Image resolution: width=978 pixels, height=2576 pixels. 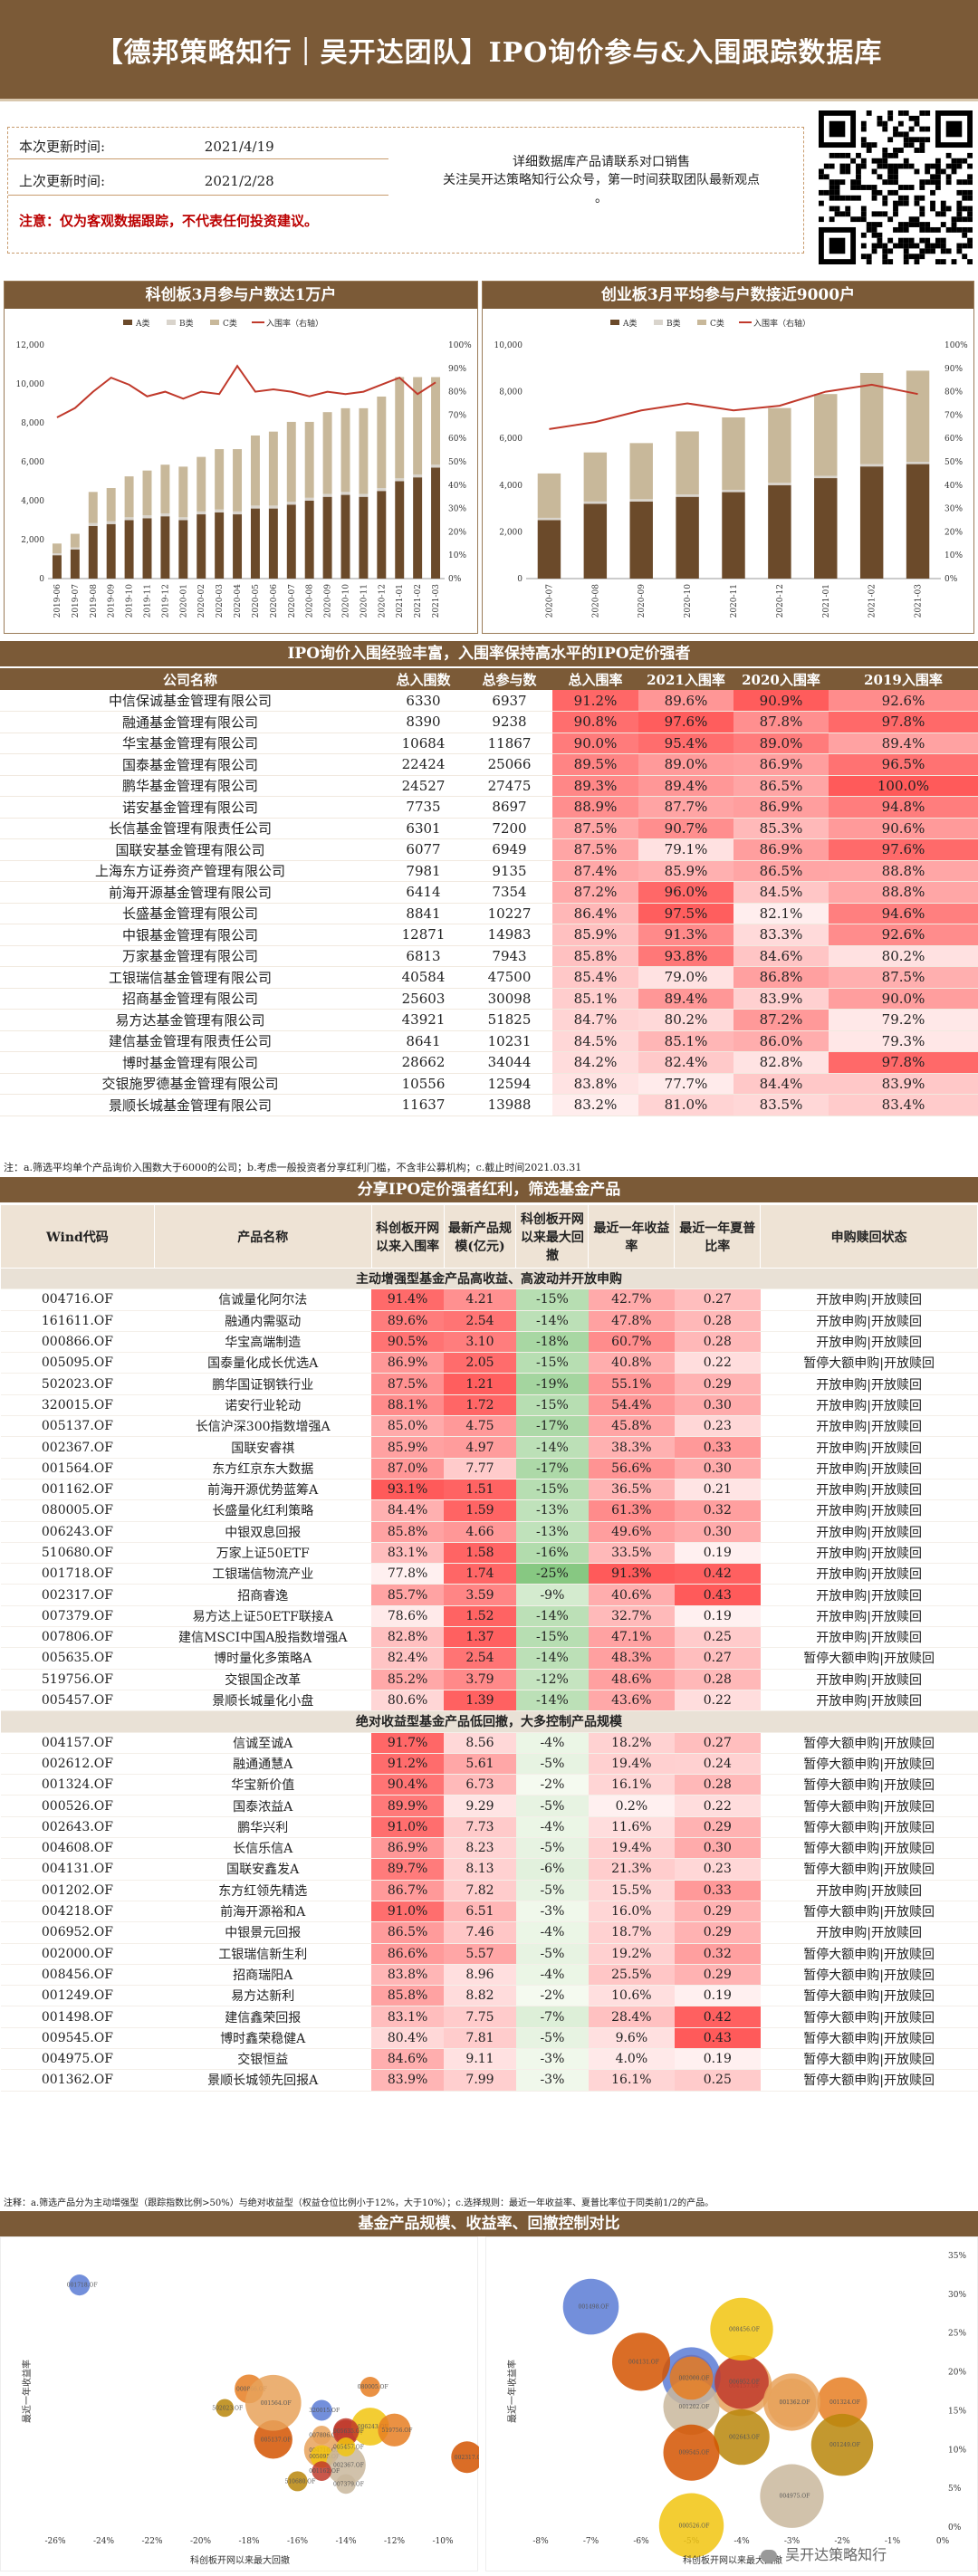 I want to click on table2-cell: 2.05, so click(x=480, y=1363).